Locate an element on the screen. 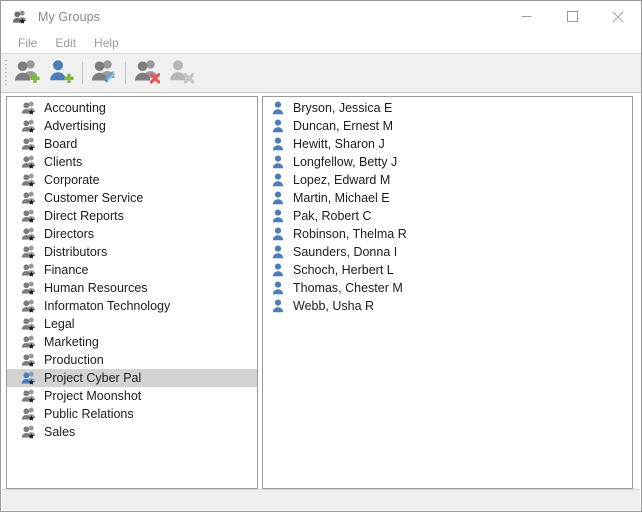  maximize-button is located at coordinates (572, 16).